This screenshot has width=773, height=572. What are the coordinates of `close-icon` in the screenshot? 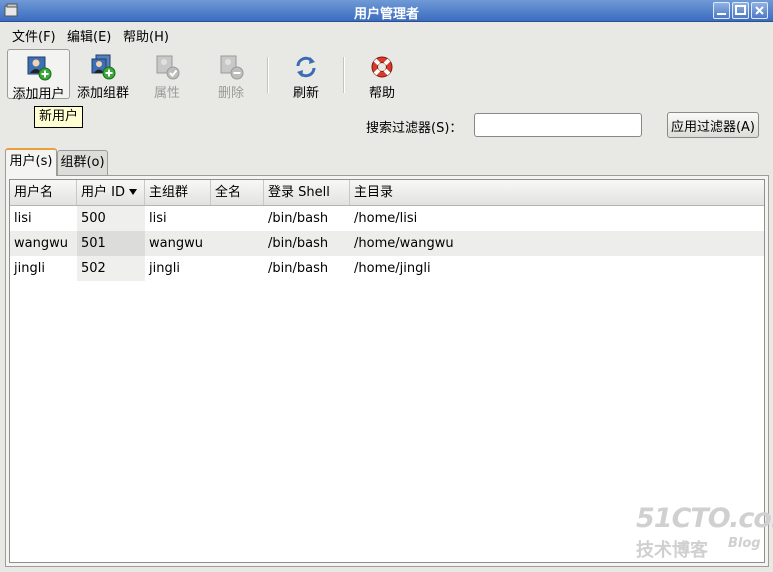 It's located at (759, 10).